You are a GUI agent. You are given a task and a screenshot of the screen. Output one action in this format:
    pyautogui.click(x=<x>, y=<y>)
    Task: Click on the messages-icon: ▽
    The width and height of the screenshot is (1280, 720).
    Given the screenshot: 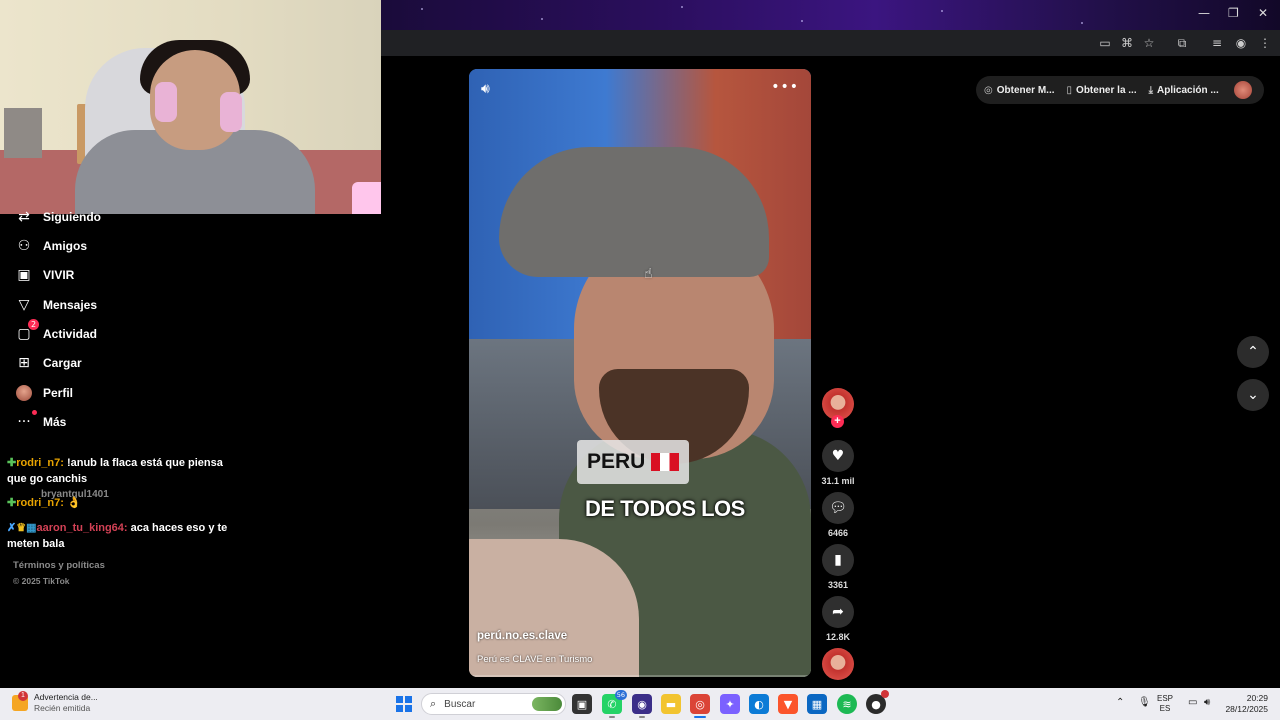 What is the action you would take?
    pyautogui.click(x=24, y=305)
    